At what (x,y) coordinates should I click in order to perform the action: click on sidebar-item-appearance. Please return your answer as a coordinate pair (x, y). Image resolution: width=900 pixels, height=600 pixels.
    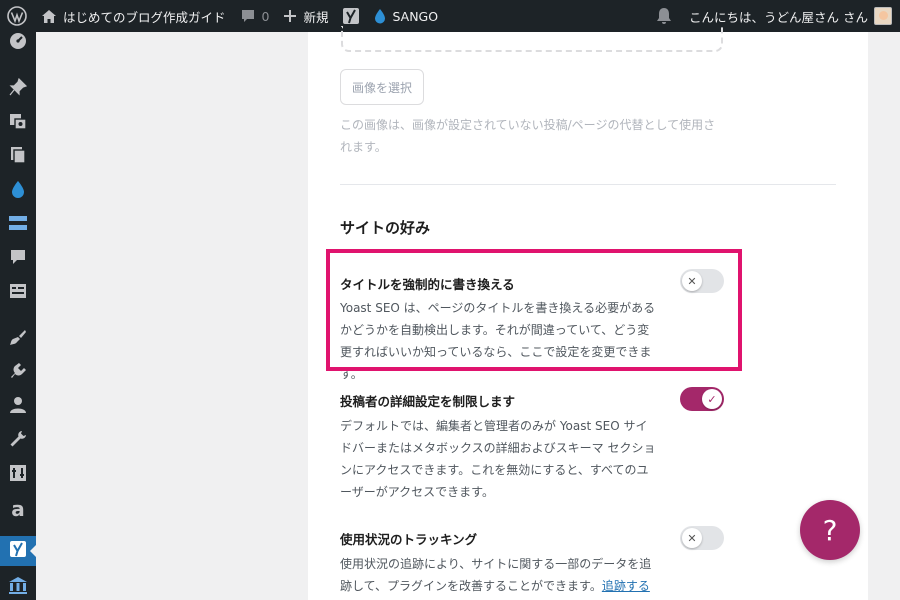
    Looking at the image, I should click on (18, 339).